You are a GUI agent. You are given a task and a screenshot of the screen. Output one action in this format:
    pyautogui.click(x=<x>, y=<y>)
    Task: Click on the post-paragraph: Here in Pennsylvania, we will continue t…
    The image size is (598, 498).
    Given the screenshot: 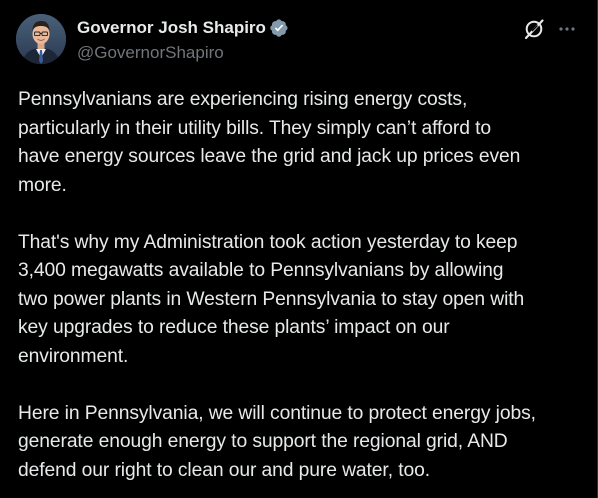 What is the action you would take?
    pyautogui.click(x=277, y=441)
    